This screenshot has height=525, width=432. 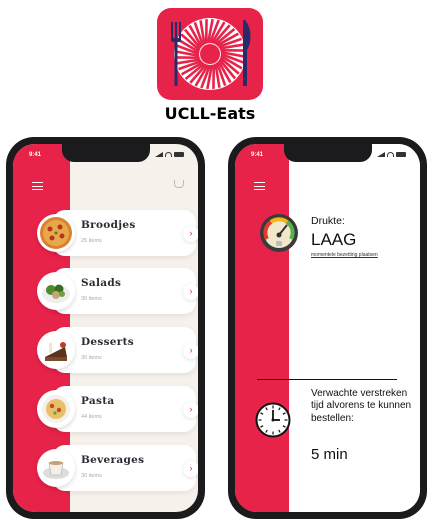 What do you see at coordinates (91, 417) in the screenshot?
I see `category-count: 44 items` at bounding box center [91, 417].